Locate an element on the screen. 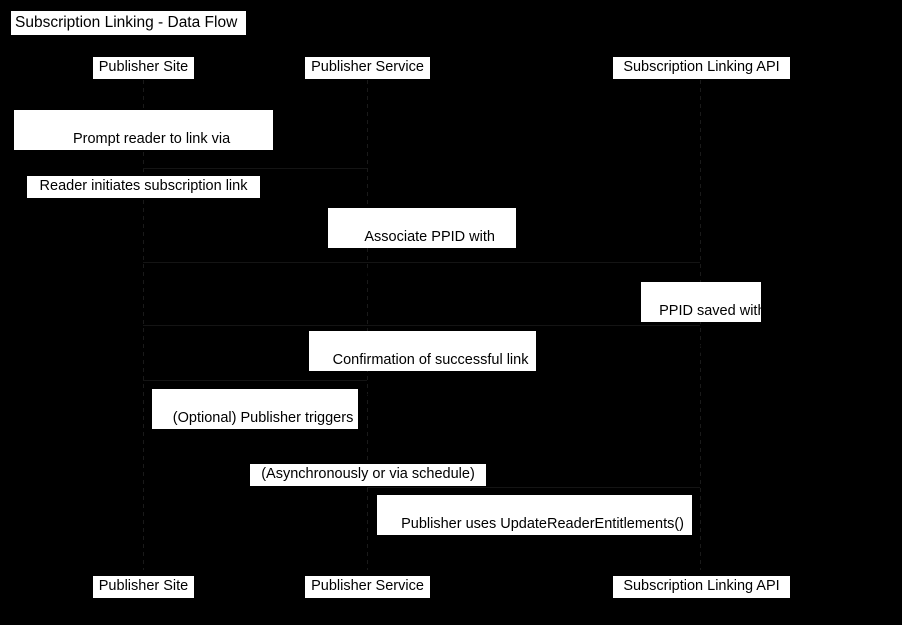 The height and width of the screenshot is (625, 902). message-optional-trigger-line1: (Optional) Publisher triggers is located at coordinates (263, 418).